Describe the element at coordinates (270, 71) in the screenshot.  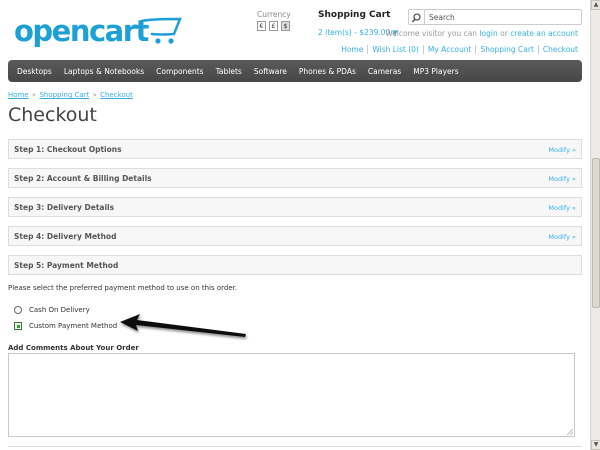
I see `menu-item-software: Software` at that location.